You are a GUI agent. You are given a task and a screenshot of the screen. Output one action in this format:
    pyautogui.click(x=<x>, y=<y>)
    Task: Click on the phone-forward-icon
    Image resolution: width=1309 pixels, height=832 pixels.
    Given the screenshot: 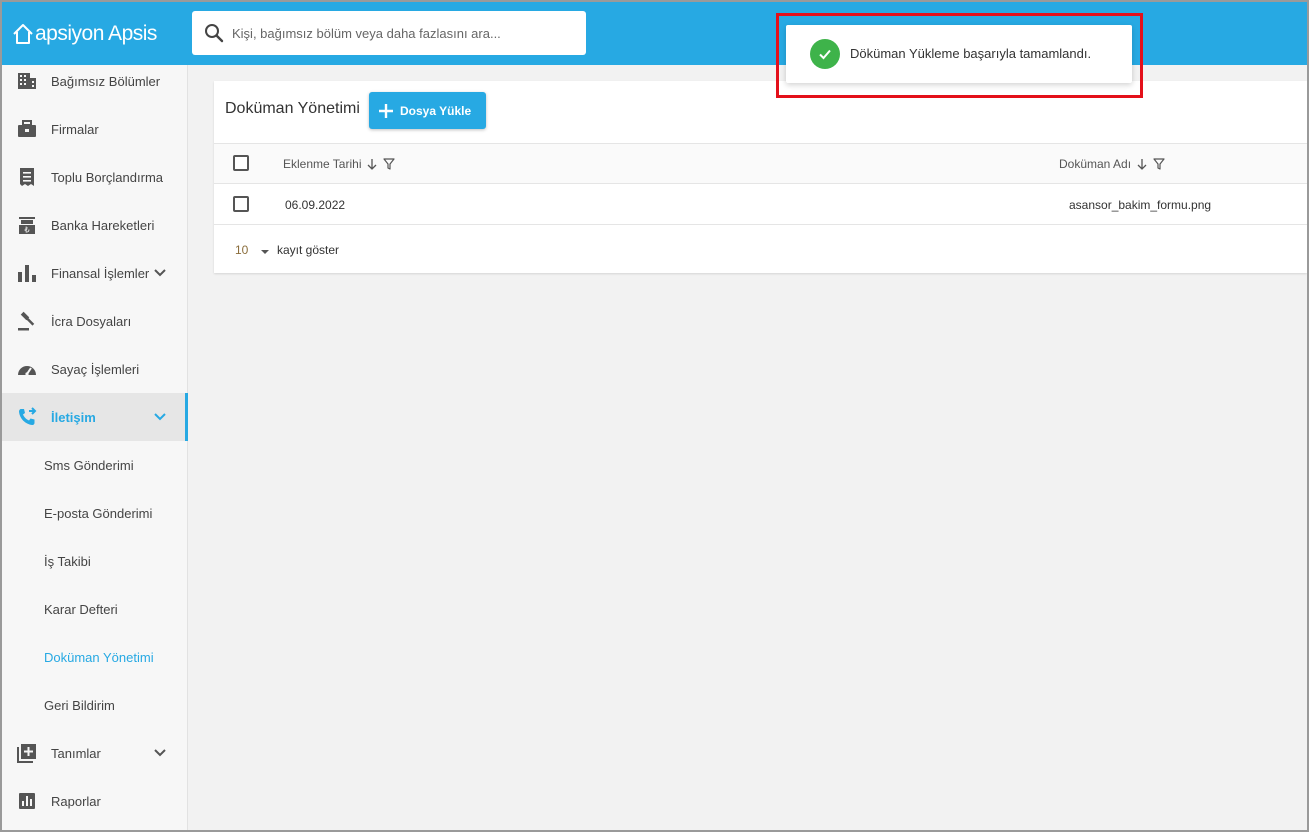 What is the action you would take?
    pyautogui.click(x=27, y=417)
    